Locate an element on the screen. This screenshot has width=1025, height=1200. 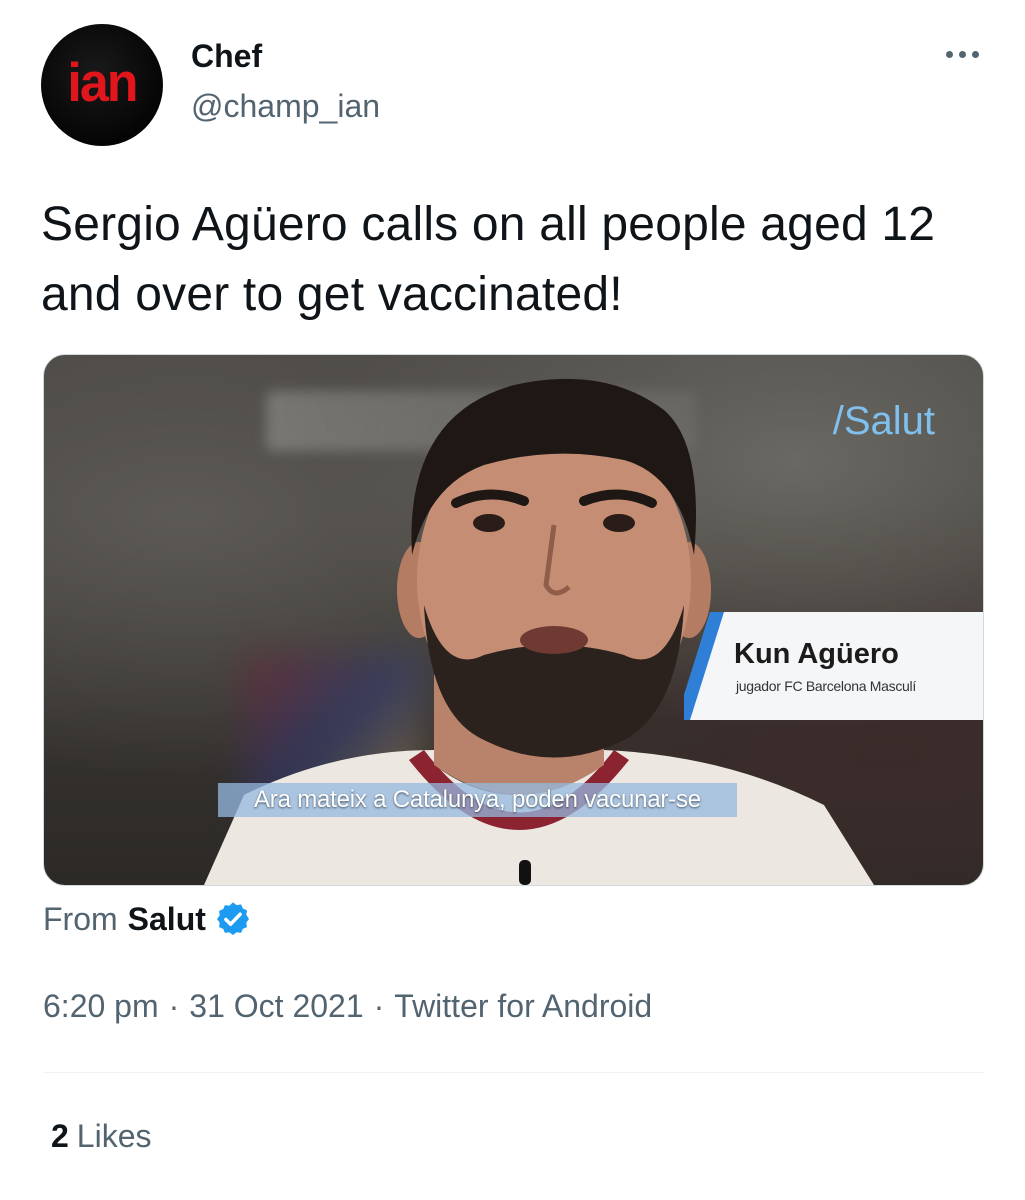
media-source: From Salut is located at coordinates (147, 919).